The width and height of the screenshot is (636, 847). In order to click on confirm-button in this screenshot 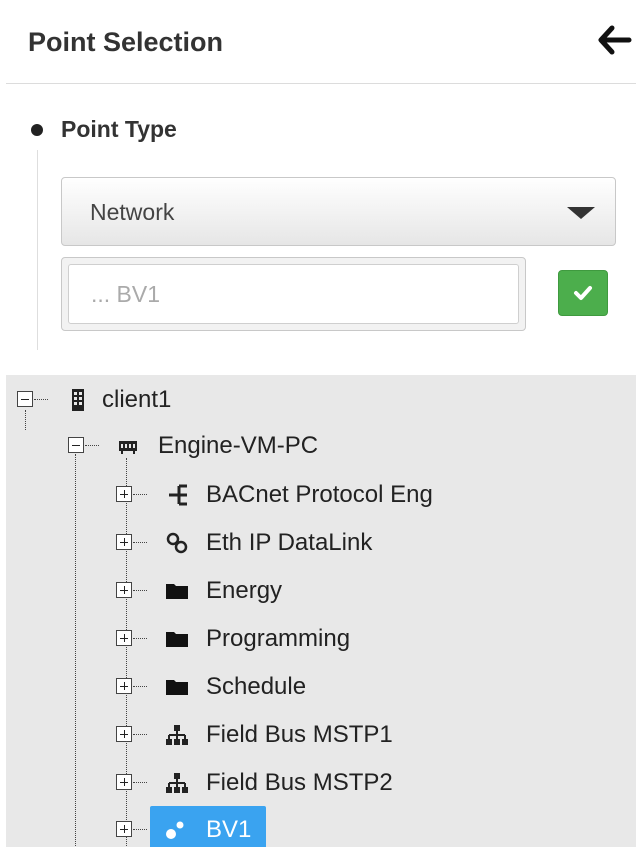, I will do `click(583, 293)`.